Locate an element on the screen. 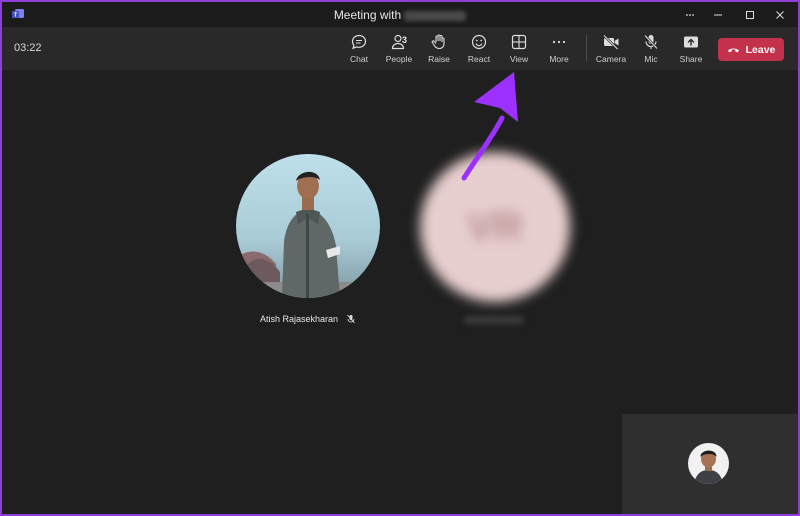  share-icon is located at coordinates (691, 42).